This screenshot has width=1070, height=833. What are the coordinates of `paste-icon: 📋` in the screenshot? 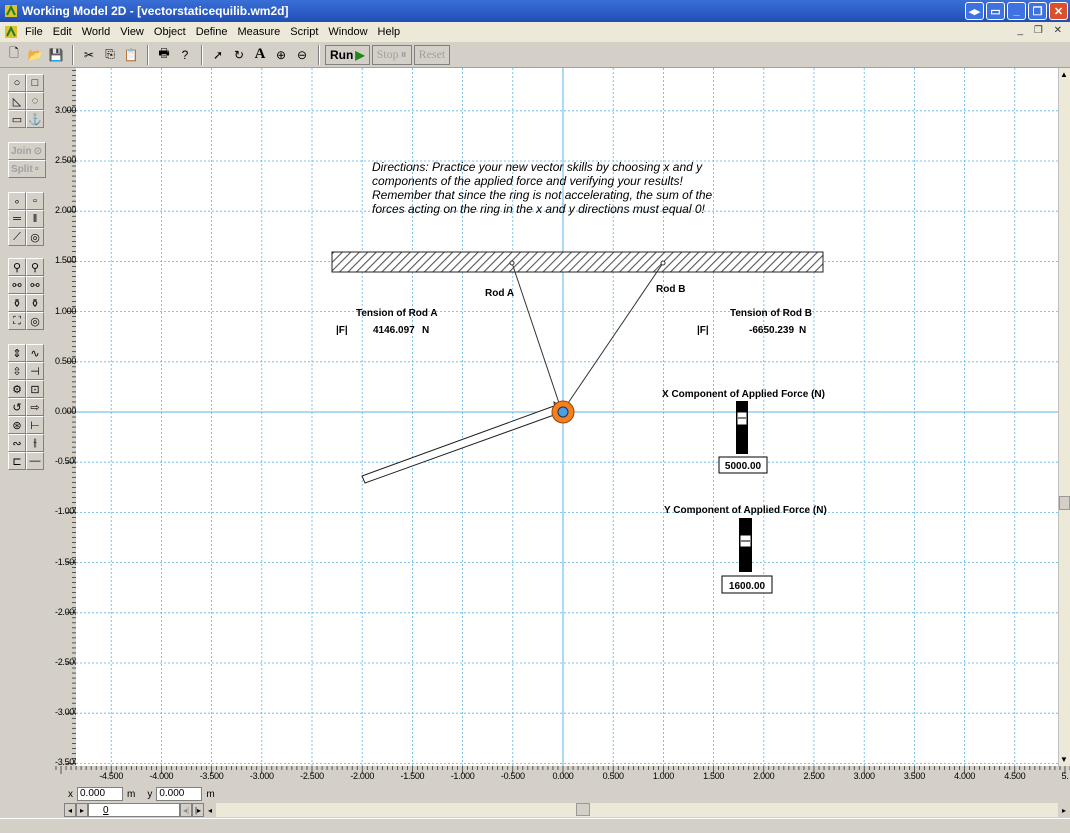 It's located at (131, 55).